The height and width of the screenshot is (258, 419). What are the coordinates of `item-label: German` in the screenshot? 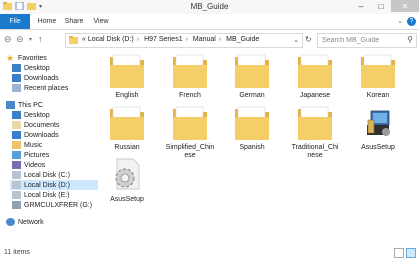 It's located at (252, 95).